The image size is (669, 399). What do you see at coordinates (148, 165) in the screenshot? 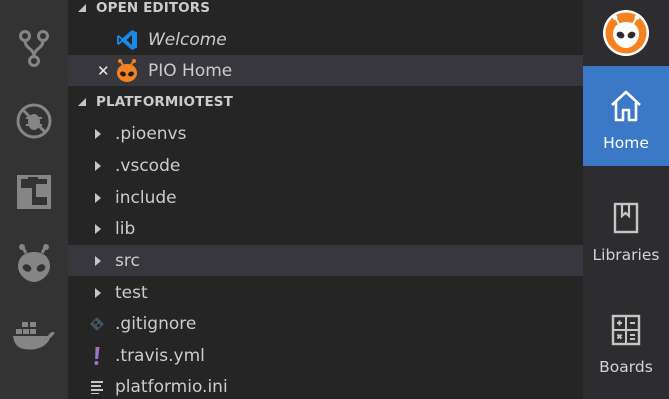
I see `folder-label: .vscode` at bounding box center [148, 165].